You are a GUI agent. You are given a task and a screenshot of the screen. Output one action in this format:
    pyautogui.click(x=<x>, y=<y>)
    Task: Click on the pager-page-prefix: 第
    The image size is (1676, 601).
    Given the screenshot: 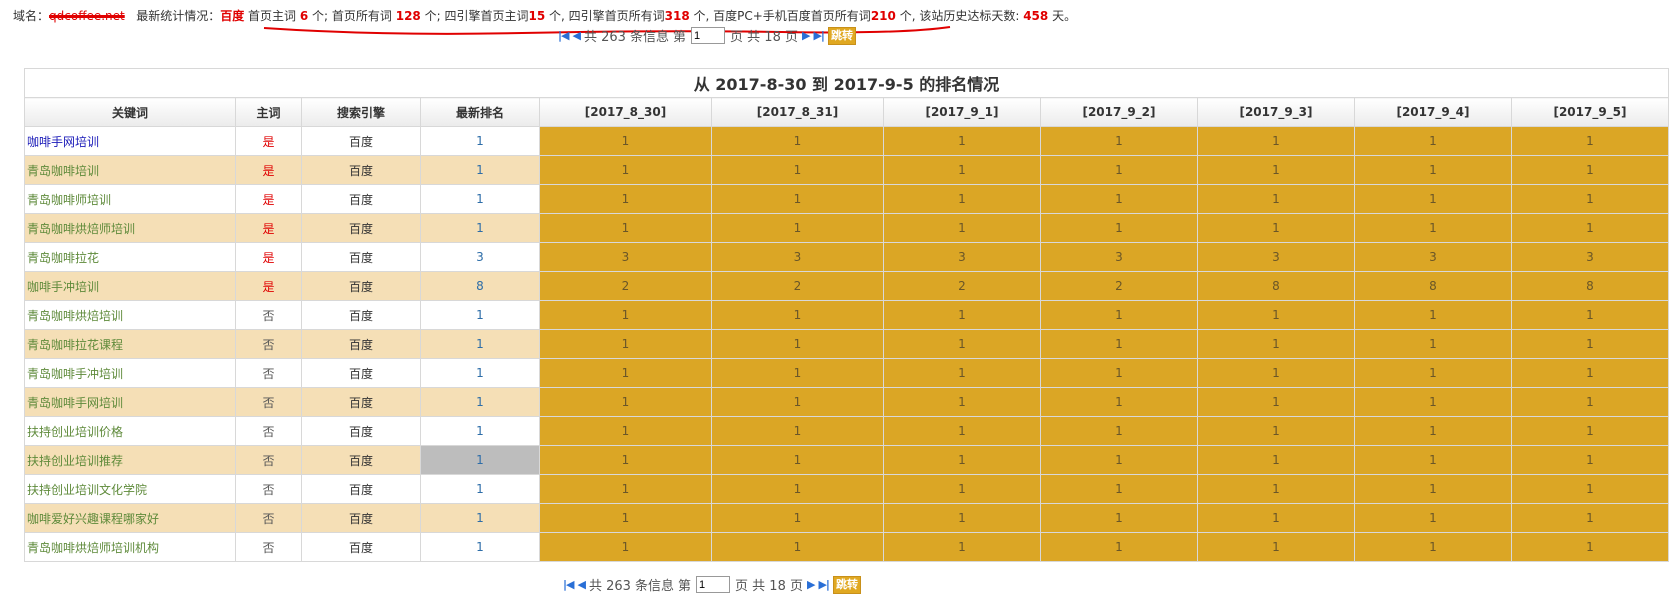 What is the action you would take?
    pyautogui.click(x=680, y=37)
    